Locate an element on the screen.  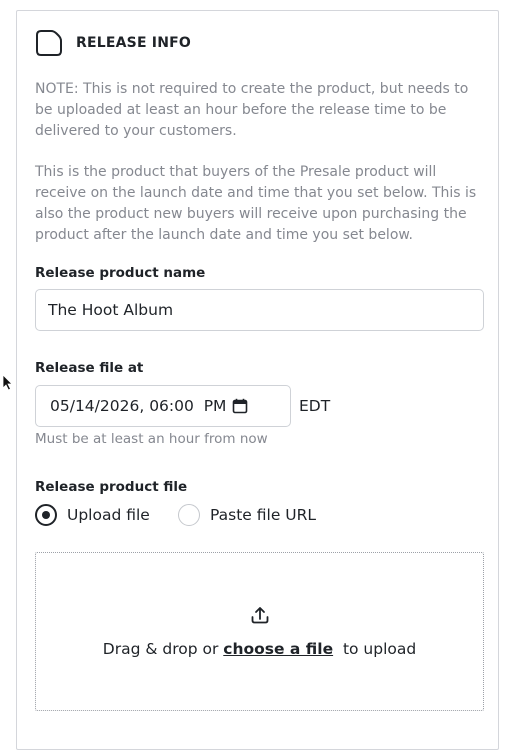
release-name-input is located at coordinates (259, 310).